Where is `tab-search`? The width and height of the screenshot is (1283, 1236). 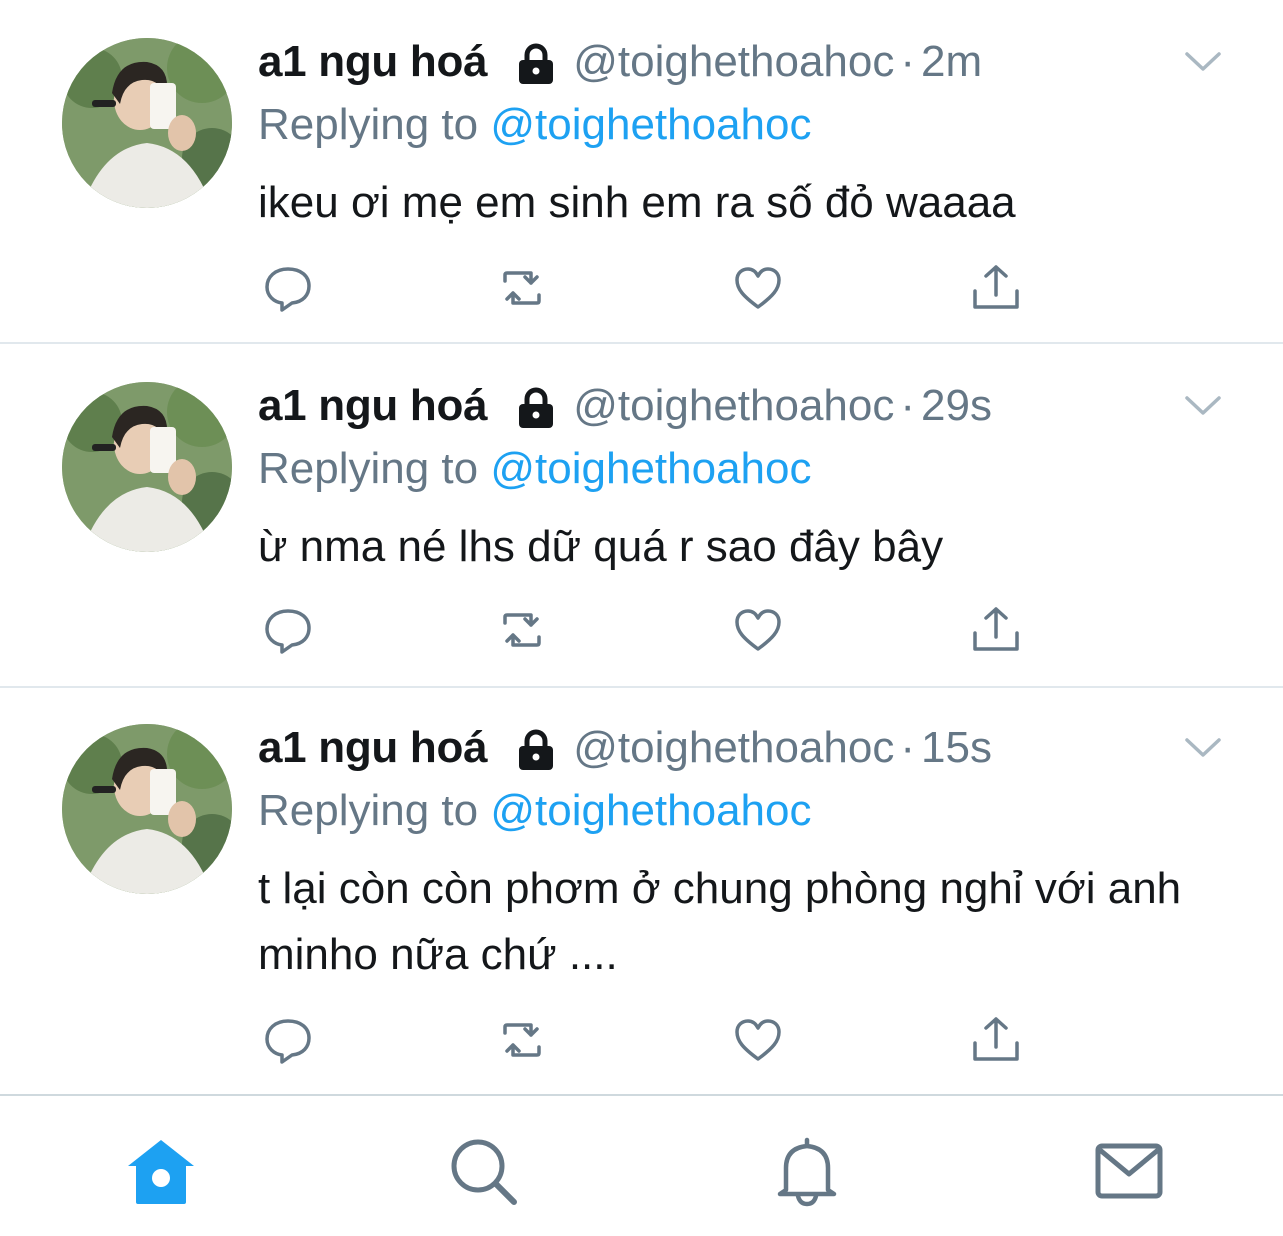
tab-search is located at coordinates (483, 1171).